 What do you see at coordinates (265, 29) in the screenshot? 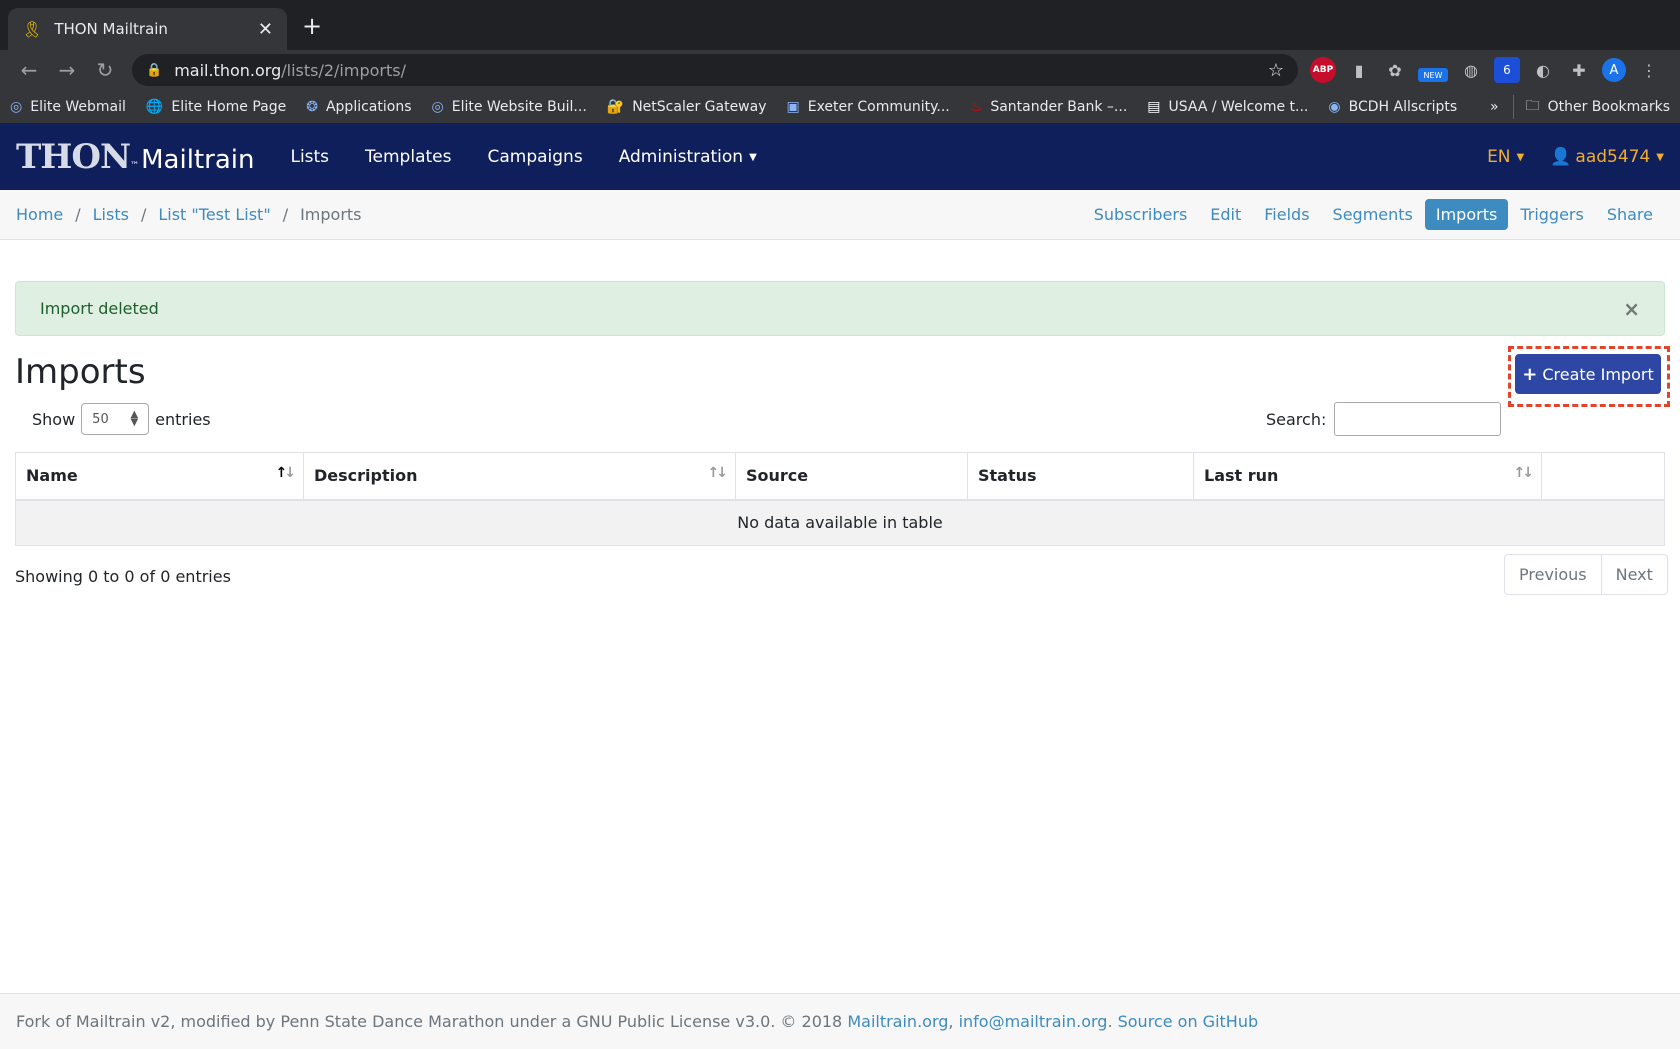
I see `close-icon: ✕` at bounding box center [265, 29].